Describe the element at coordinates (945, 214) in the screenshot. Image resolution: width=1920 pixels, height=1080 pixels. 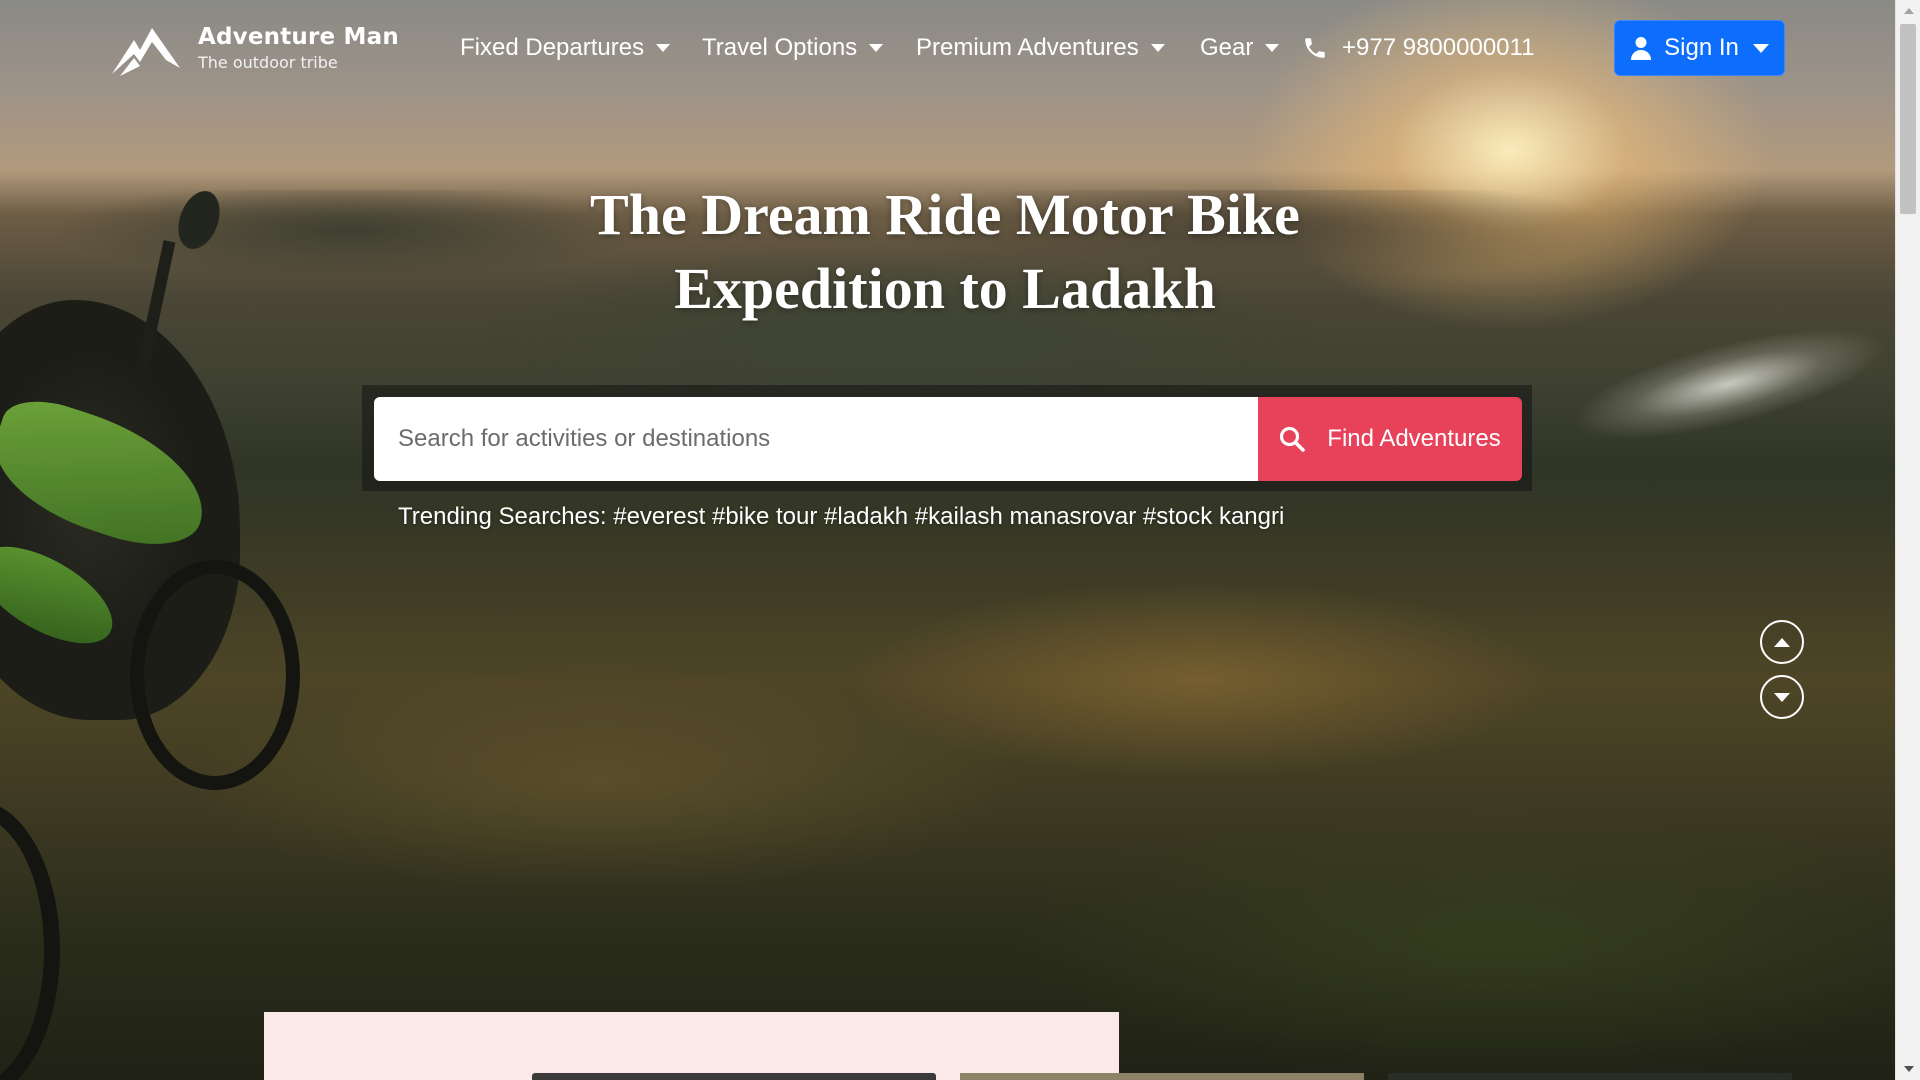
I see `hero-title-line1: The Dream Ride Motor Bike` at that location.